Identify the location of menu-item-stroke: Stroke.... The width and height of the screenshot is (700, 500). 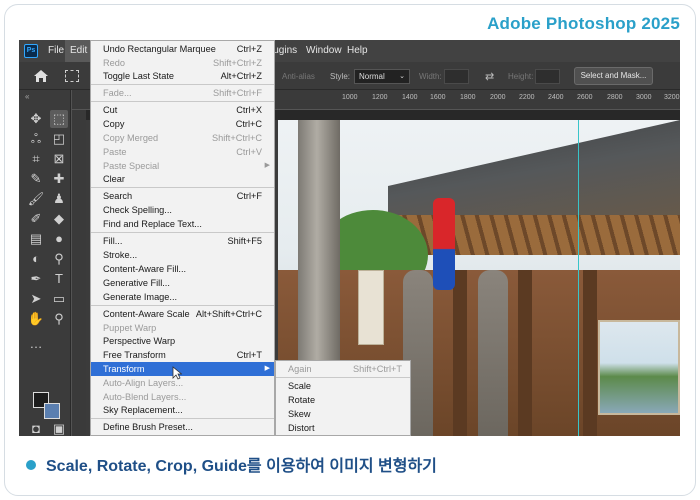
(182, 255).